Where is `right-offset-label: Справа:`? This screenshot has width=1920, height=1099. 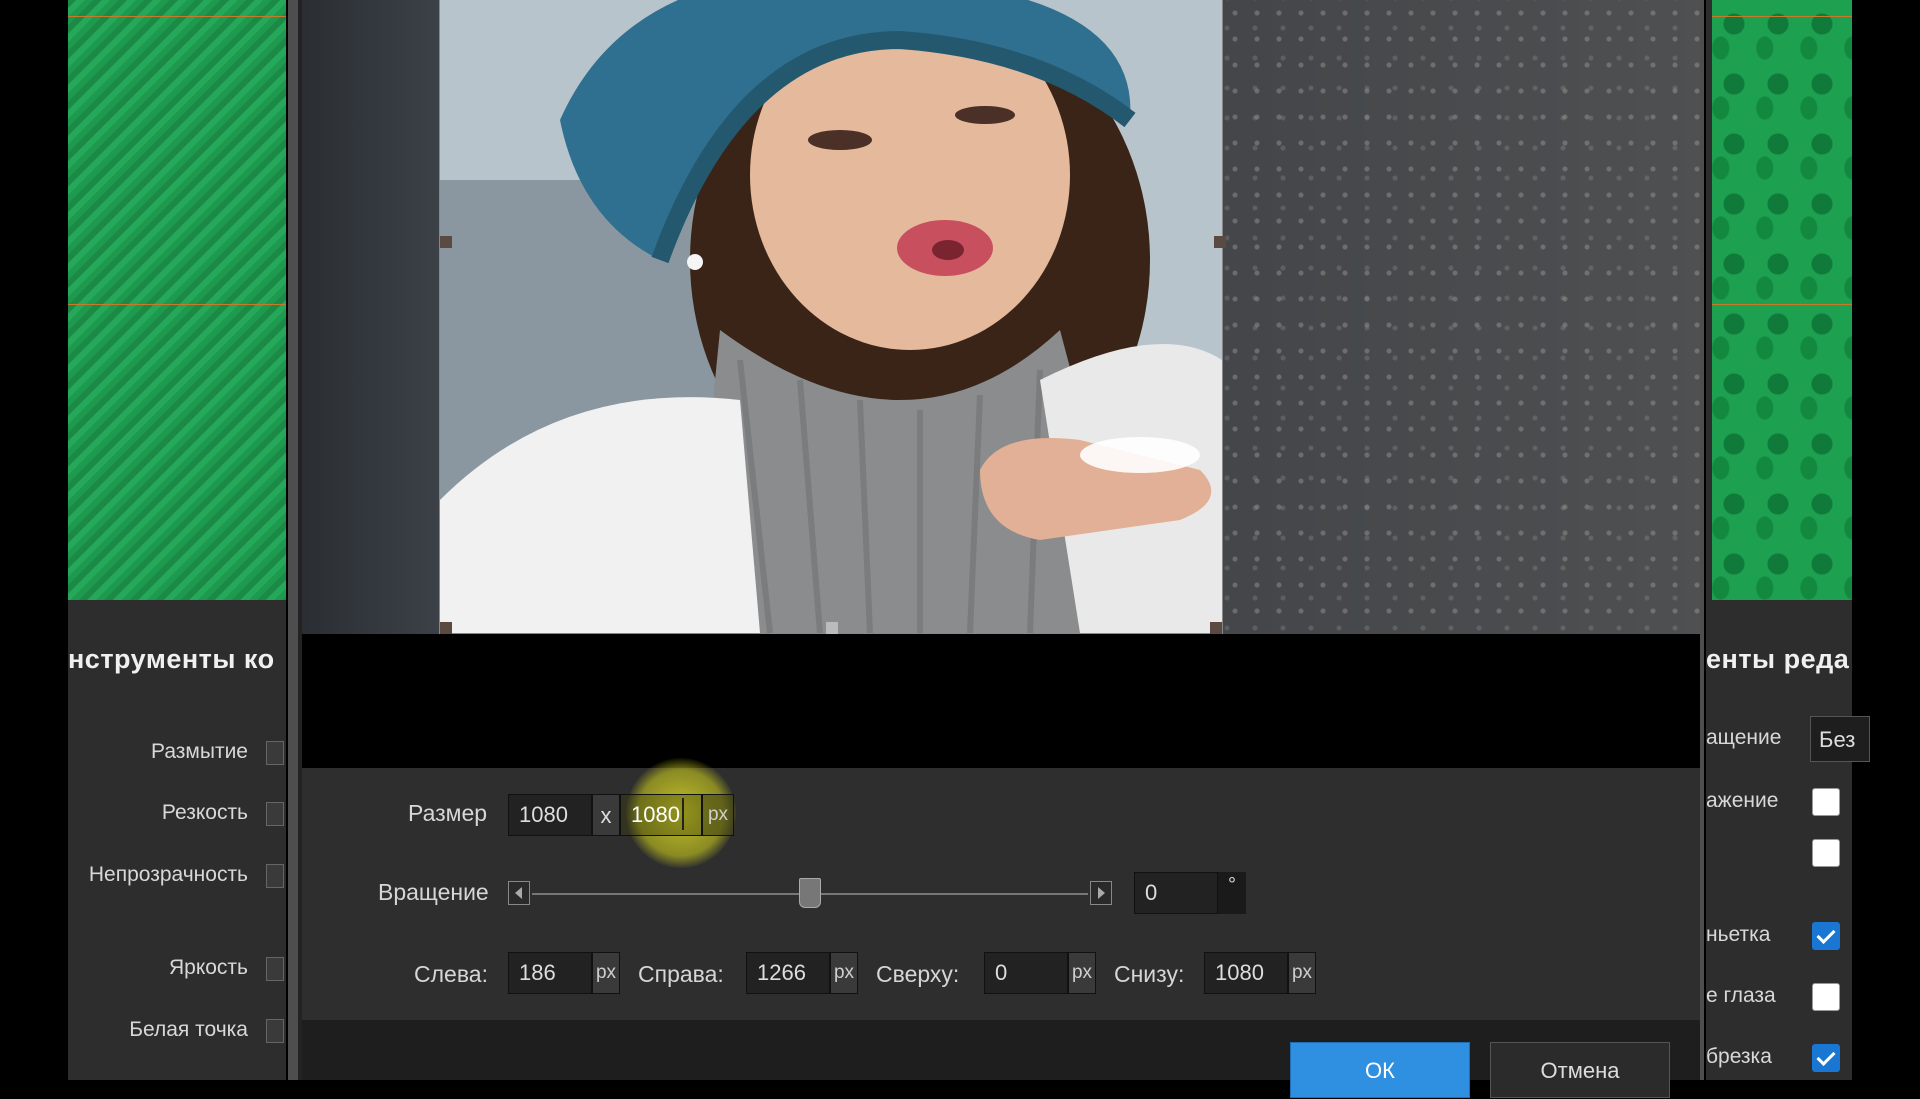
right-offset-label: Справа: is located at coordinates (681, 974).